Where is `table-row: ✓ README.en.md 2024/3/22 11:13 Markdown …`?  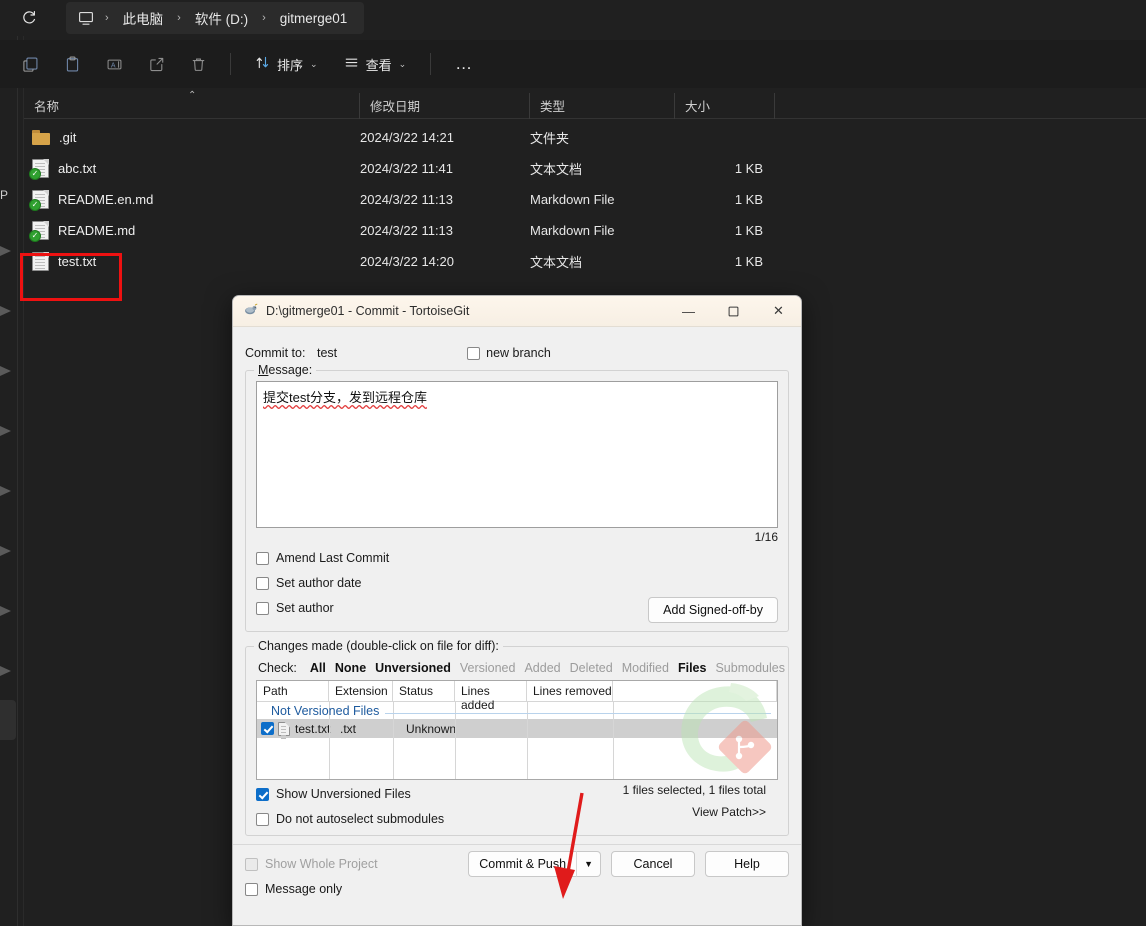
table-row: ✓ README.en.md 2024/3/22 11:13 Markdown … is located at coordinates (524, 199).